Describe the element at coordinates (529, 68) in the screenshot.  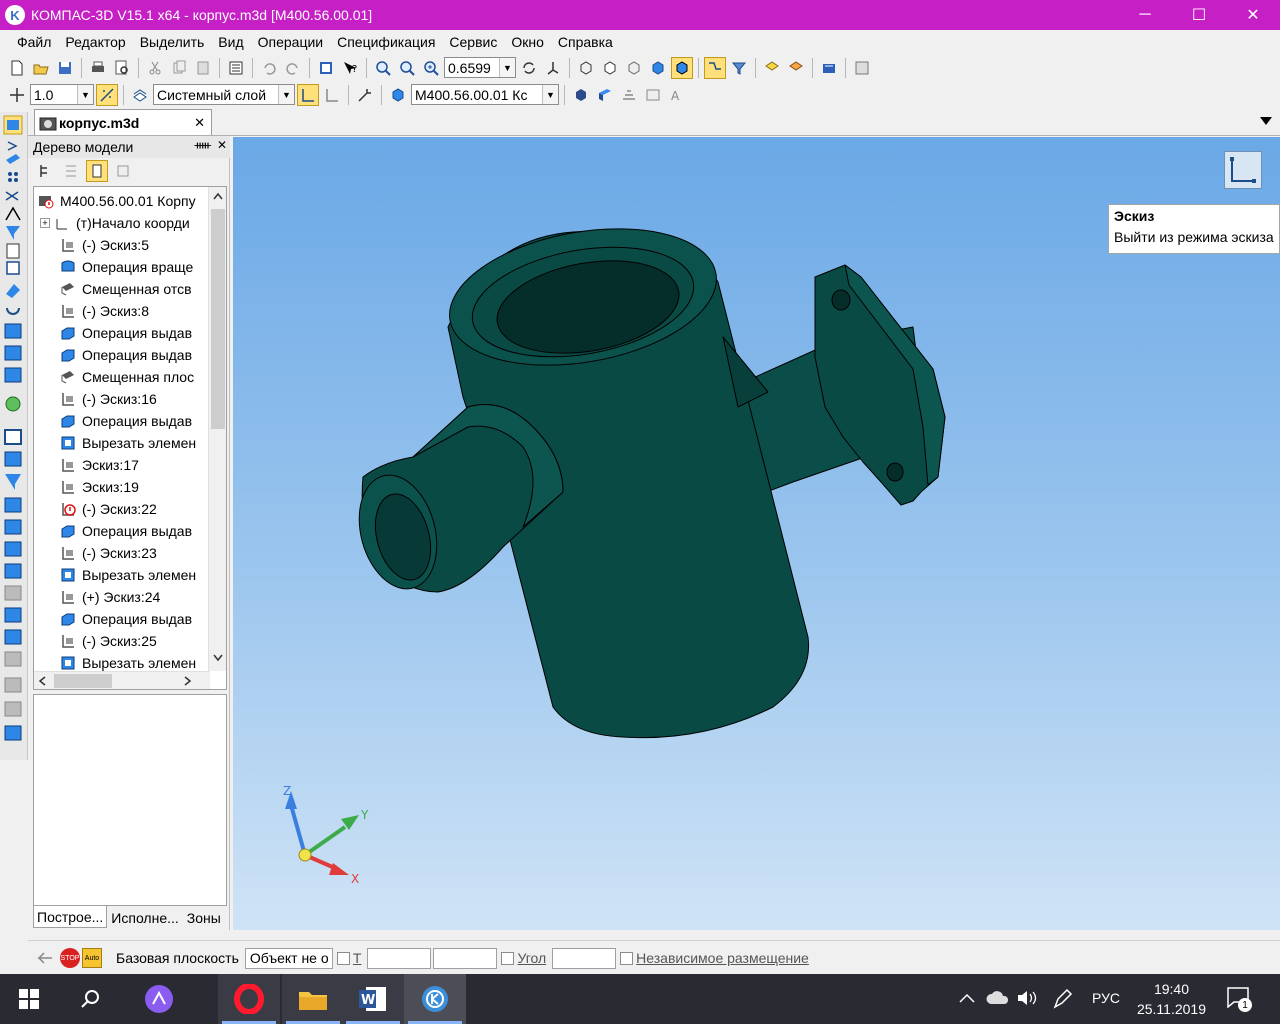
I see `rotate-icon` at that location.